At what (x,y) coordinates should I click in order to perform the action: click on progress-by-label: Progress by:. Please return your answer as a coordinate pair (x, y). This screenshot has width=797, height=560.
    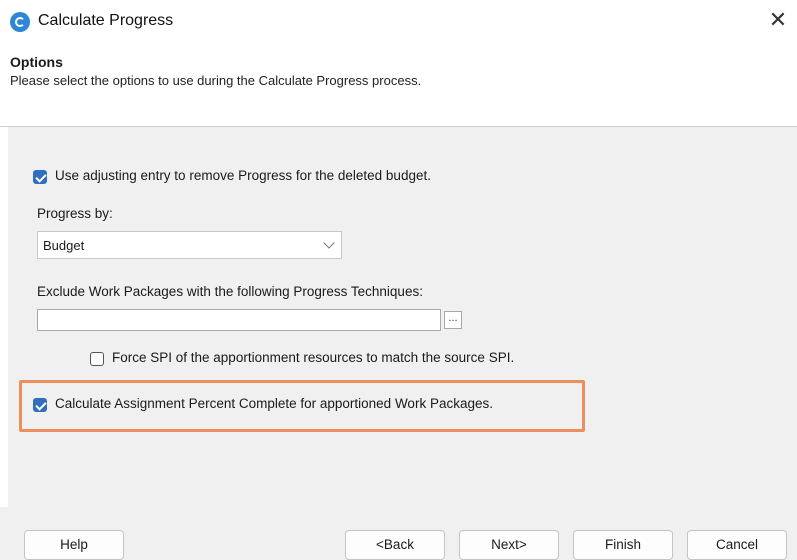
    Looking at the image, I should click on (75, 213).